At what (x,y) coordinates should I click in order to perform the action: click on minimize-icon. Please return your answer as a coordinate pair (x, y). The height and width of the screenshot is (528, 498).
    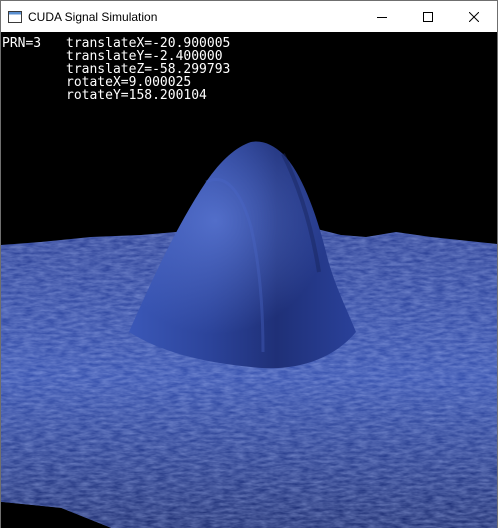
    Looking at the image, I should click on (382, 17).